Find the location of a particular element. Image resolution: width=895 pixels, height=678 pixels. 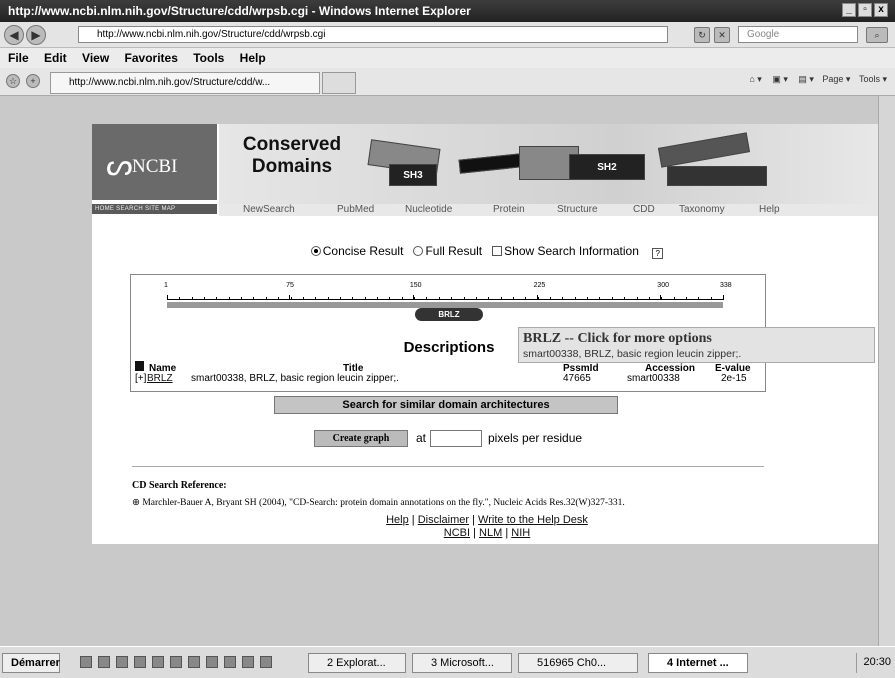

search-architectures-button: Search for similar domain architectures is located at coordinates (446, 405).